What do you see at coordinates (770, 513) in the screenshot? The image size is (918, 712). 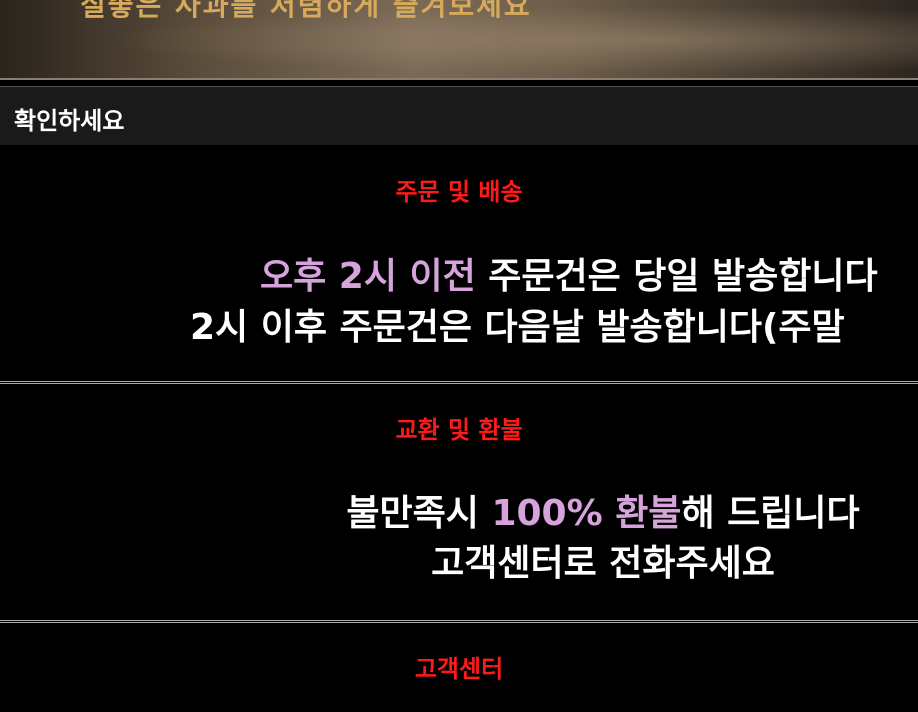 I see `refund-line-1-post: 해 드립니다` at bounding box center [770, 513].